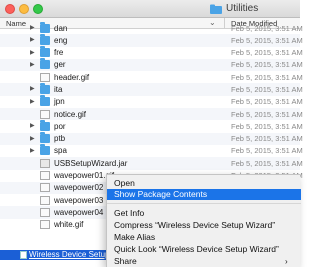  Describe the element at coordinates (151, 163) in the screenshot. I see `file-row: USBSetupWizard.jar Feb 5, 2015, 3:51 AM` at that location.